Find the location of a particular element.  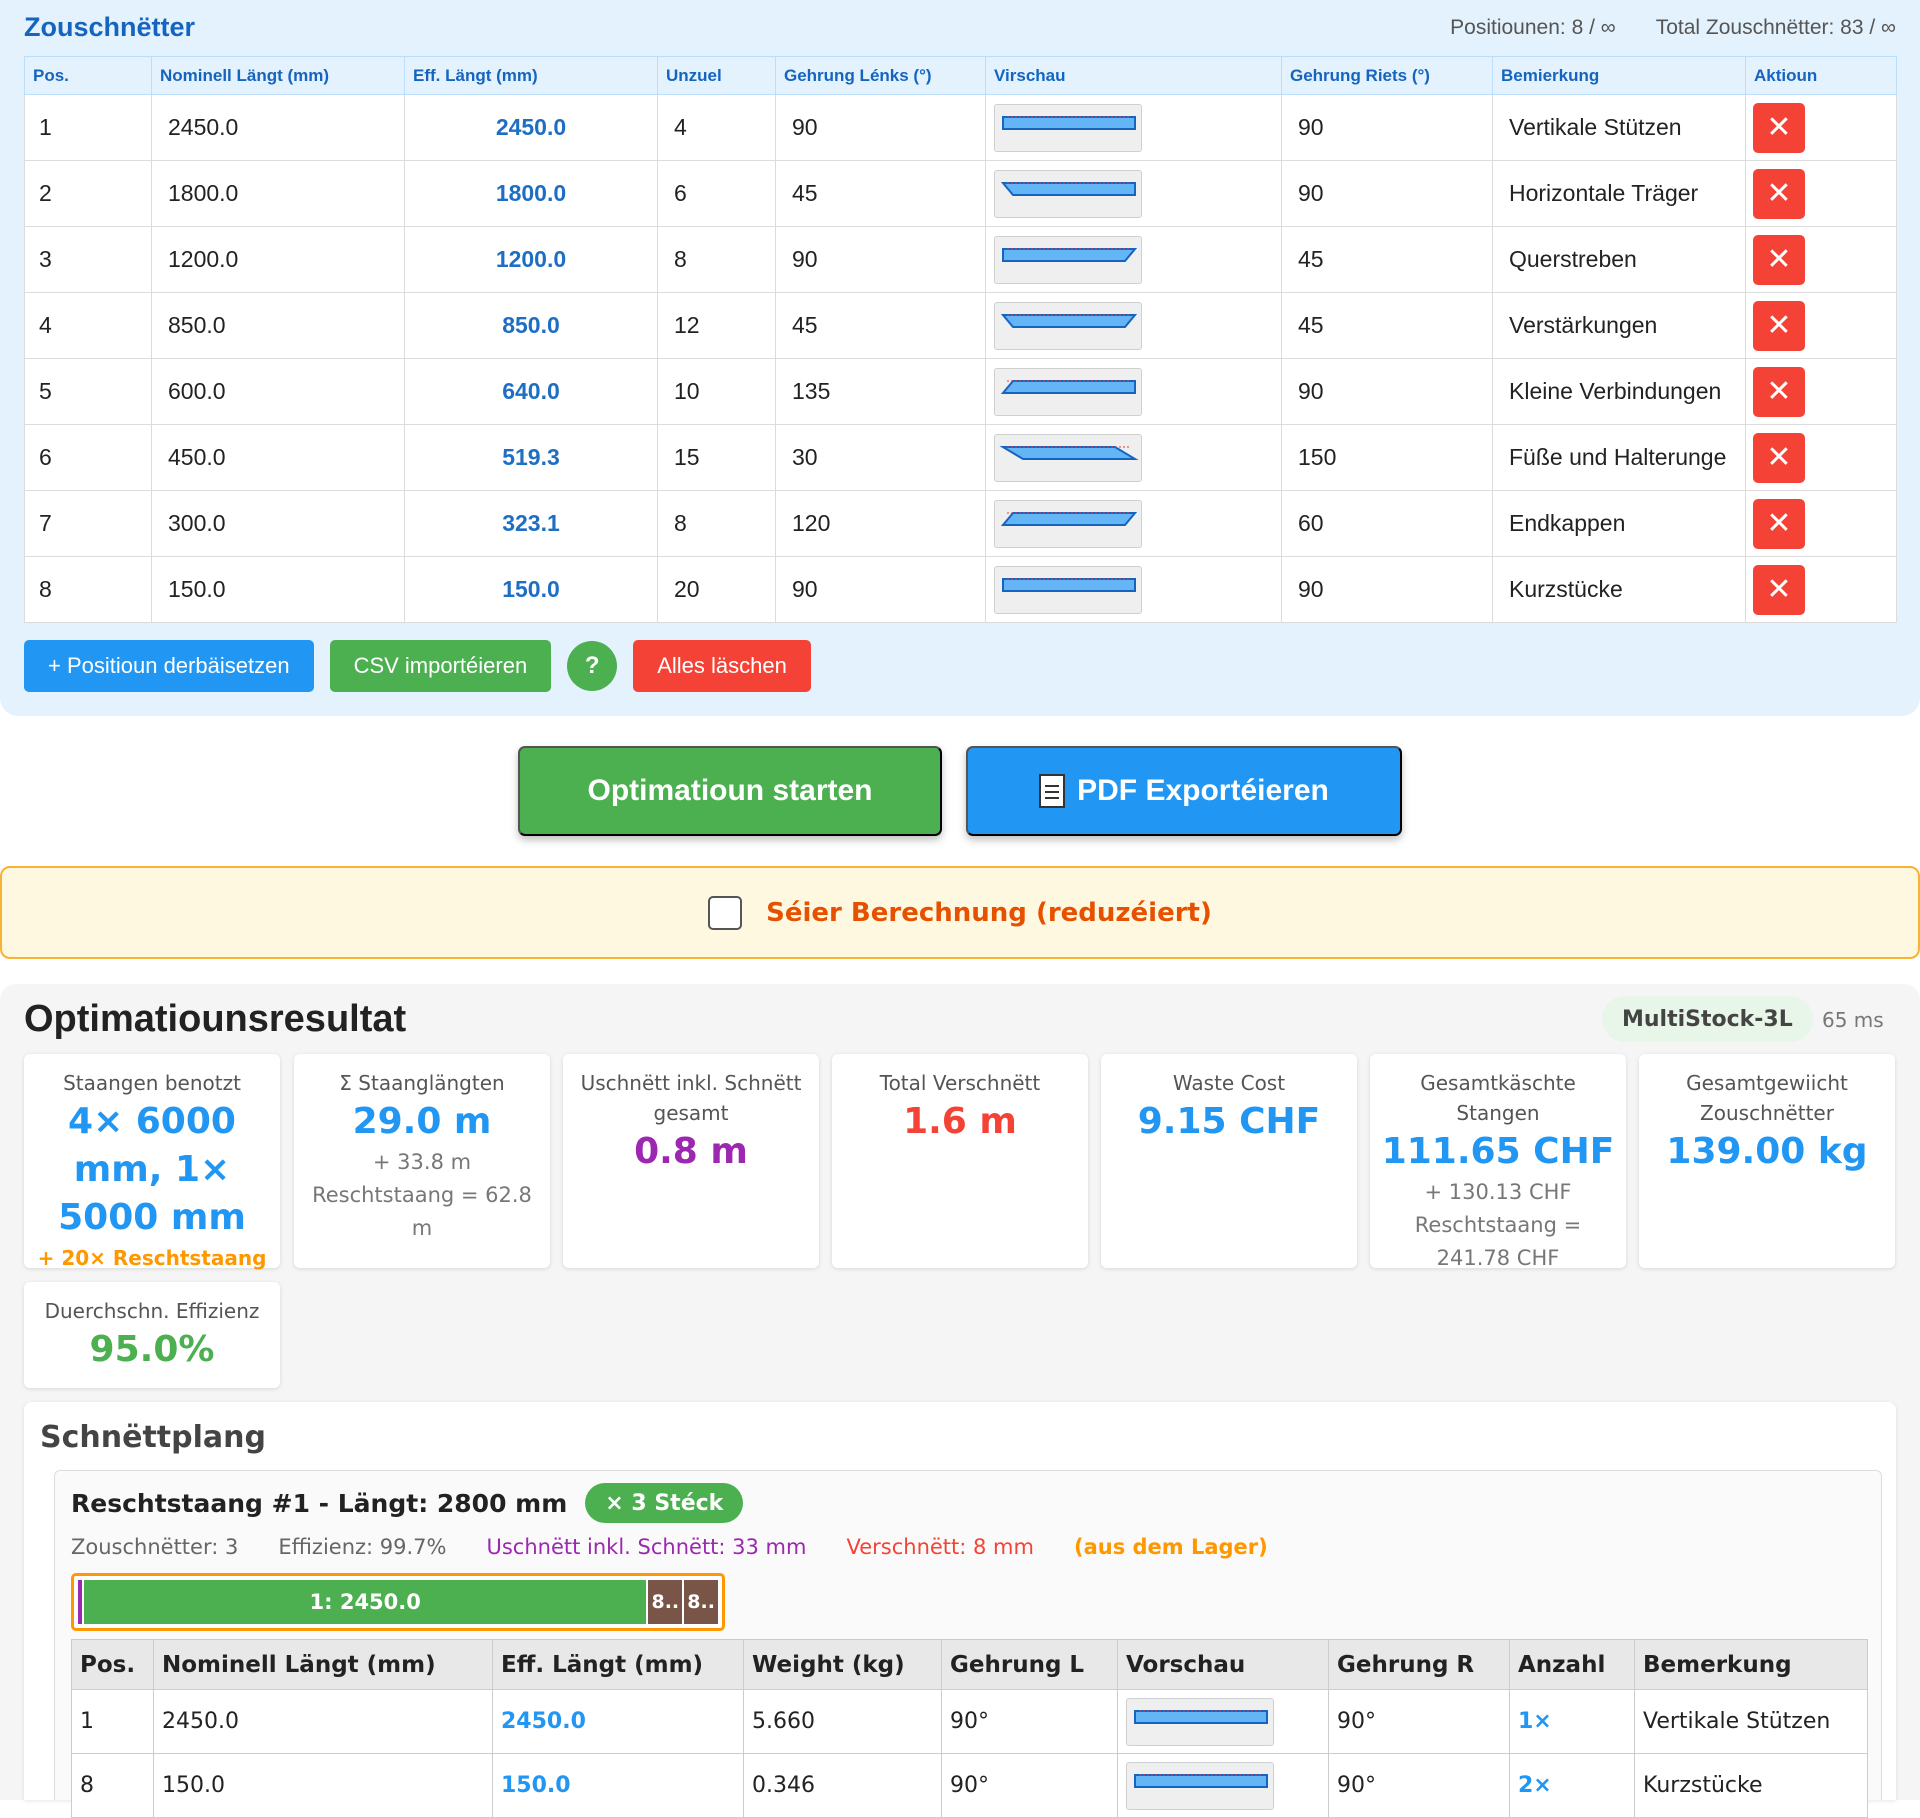

cut-list-row: 8 150.0 150.0 20 90 90 Kurzstücke ✕ is located at coordinates (960, 589).